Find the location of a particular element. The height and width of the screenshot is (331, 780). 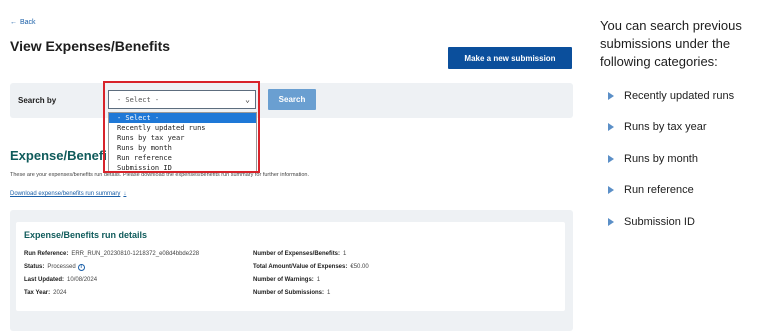

dropdown-option: Run reference is located at coordinates (182, 158).